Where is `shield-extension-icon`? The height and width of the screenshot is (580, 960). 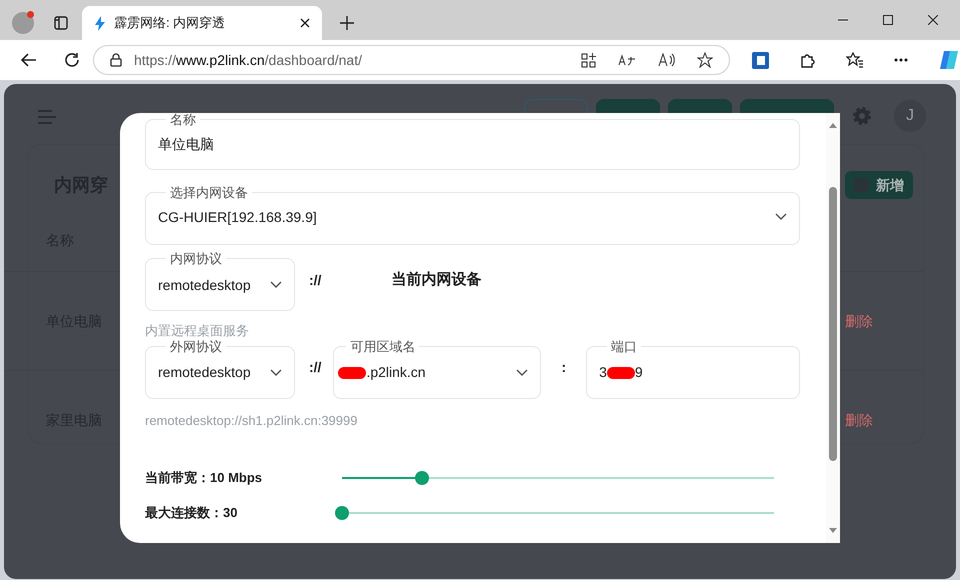
shield-extension-icon is located at coordinates (760, 60).